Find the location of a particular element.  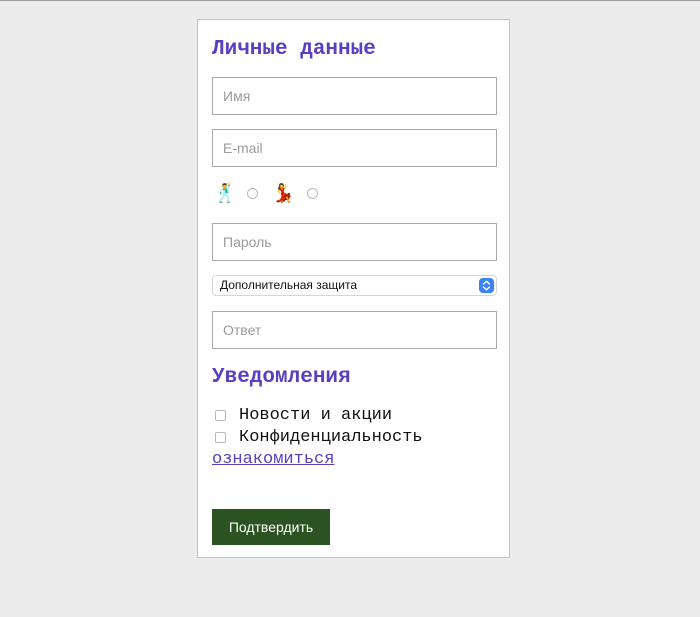

news-checkbox-row: Новости и акции is located at coordinates (357, 416).